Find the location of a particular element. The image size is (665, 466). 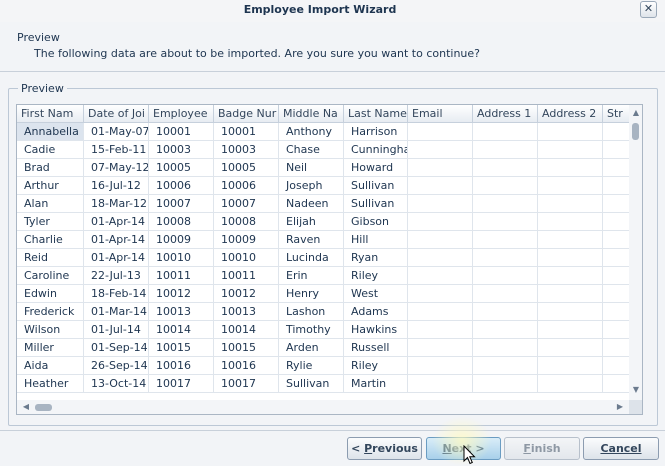

table-cell: Adams is located at coordinates (376, 312).